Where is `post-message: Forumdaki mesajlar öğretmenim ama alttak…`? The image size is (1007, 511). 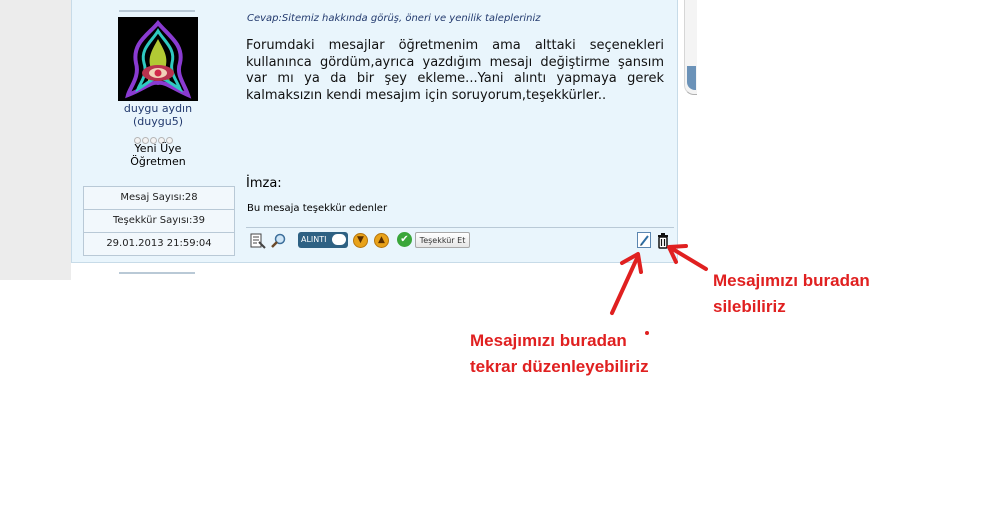
post-message: Forumdaki mesajlar öğretmenim ama alttak… is located at coordinates (455, 70).